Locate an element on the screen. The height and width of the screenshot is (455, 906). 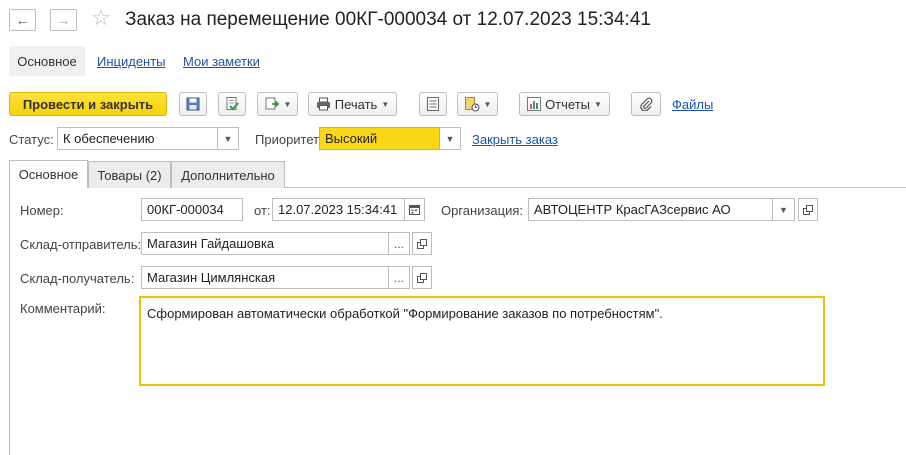
forward-button: → is located at coordinates (63, 20).